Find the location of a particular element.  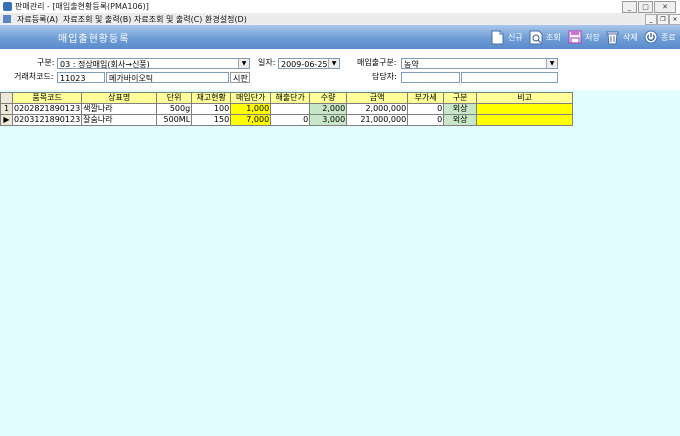

stock-cell: 150 is located at coordinates (211, 120).